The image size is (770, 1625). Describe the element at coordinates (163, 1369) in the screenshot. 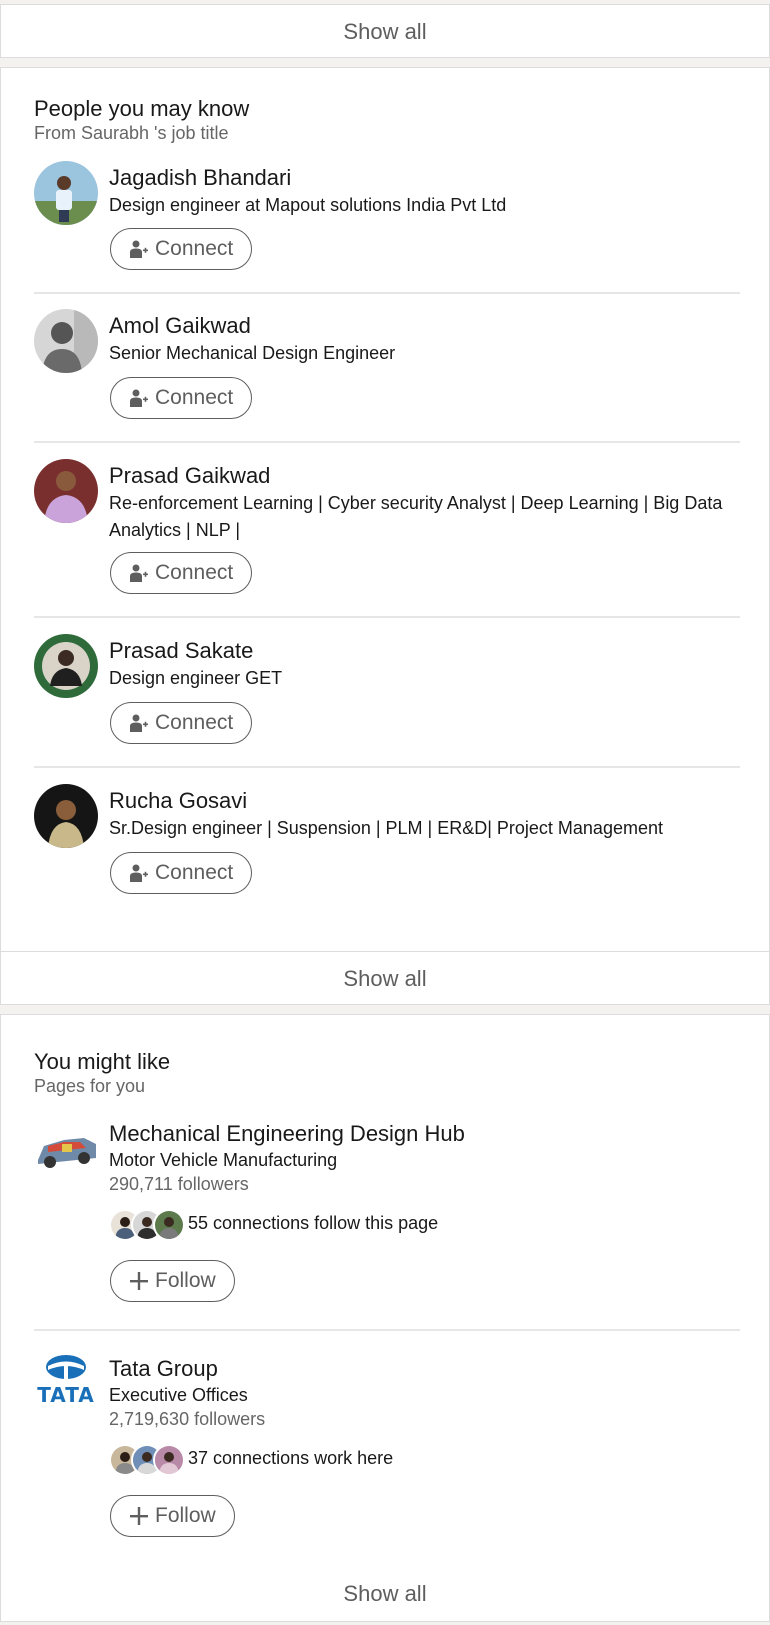

I see `page-name: Tata Group` at that location.